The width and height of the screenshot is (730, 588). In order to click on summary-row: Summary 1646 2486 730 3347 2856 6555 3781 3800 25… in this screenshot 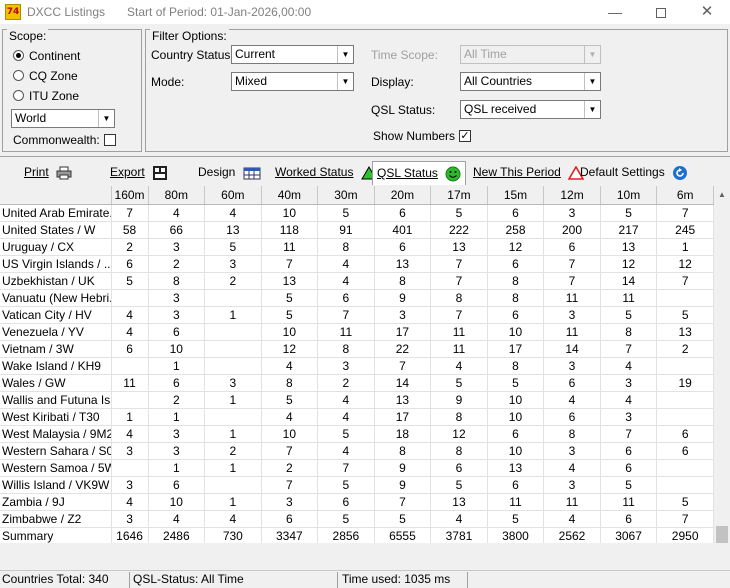, I will do `click(357, 535)`.